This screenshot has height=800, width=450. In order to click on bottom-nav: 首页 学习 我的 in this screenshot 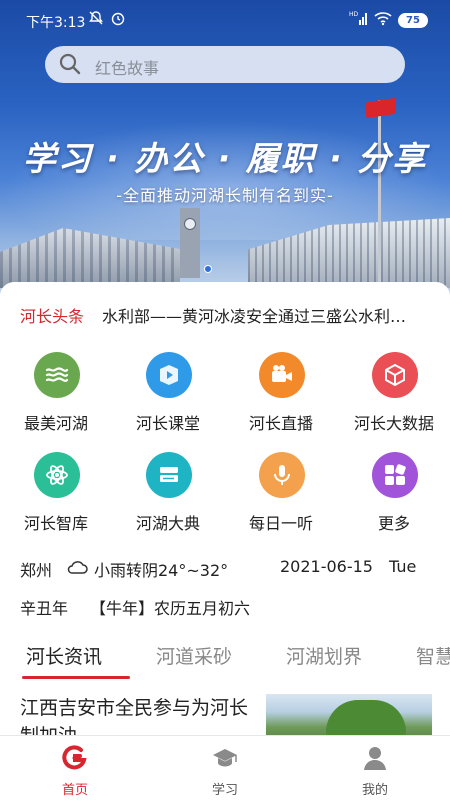, I will do `click(225, 767)`.